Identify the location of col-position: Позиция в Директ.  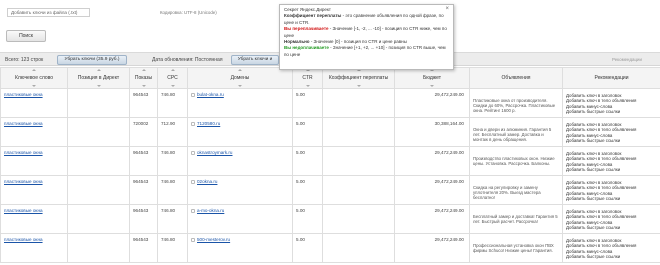
(98, 78).